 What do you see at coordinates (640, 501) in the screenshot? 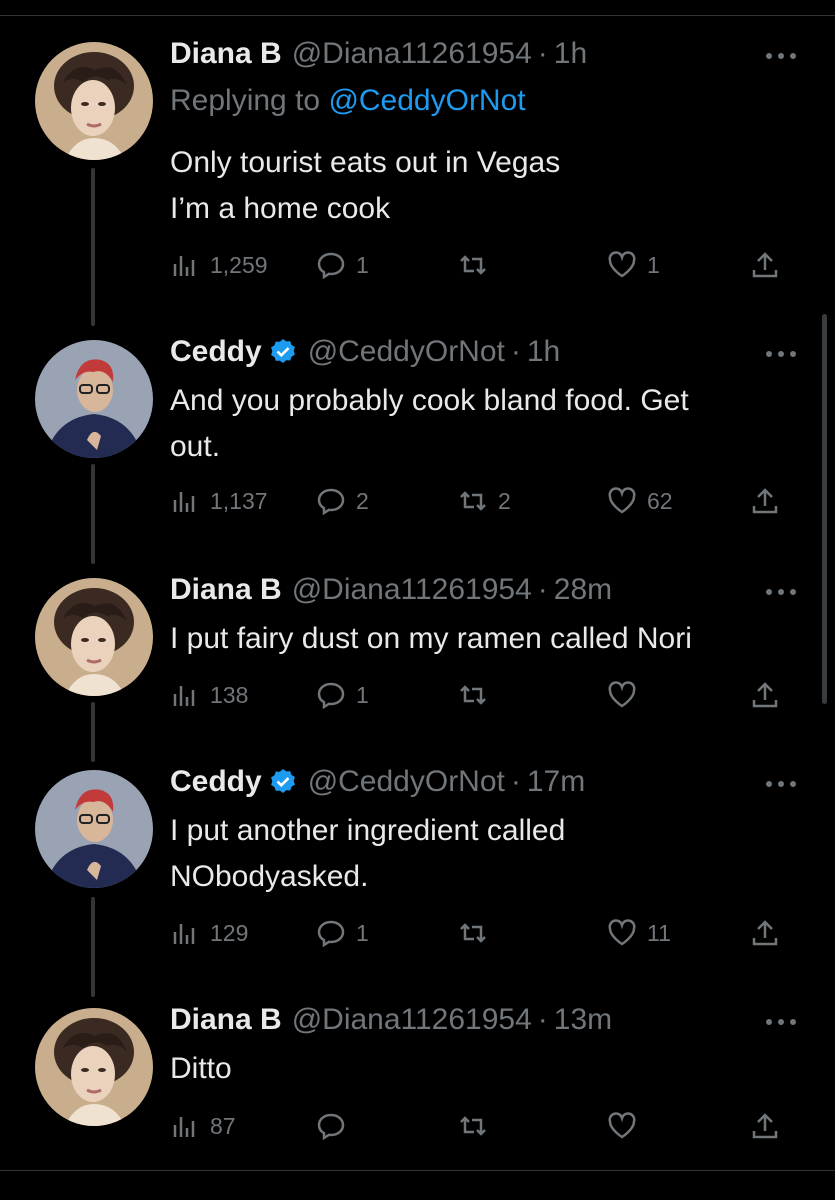
I see `like-button: 62` at bounding box center [640, 501].